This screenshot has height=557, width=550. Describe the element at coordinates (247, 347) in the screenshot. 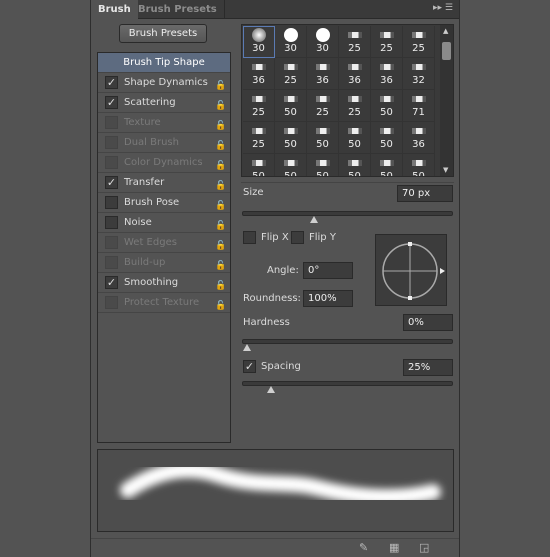

I see `hardness-slider-knob` at that location.